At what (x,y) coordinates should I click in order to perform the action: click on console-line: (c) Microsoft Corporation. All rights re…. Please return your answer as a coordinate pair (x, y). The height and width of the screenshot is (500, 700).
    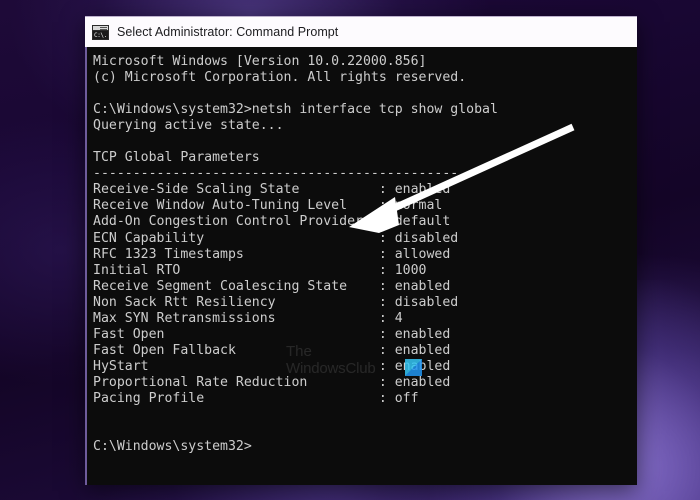
    Looking at the image, I should click on (280, 78).